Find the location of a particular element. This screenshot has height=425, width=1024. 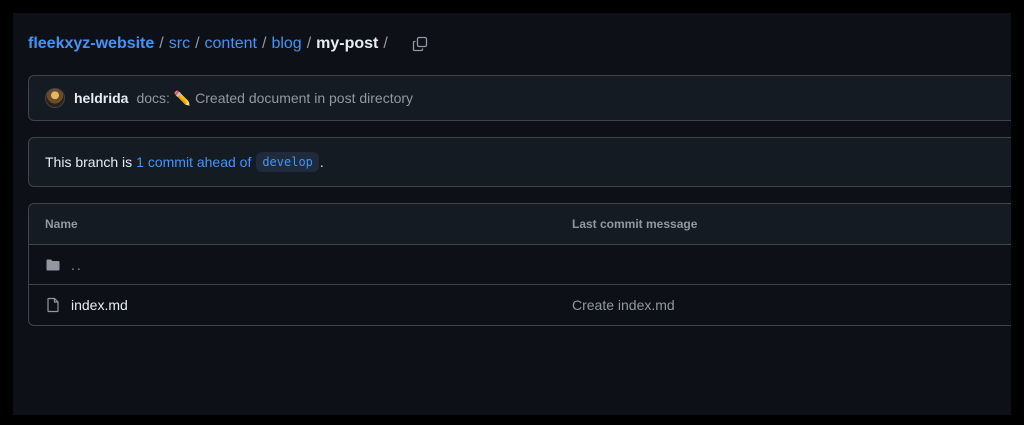

table-row-parent-directory: .. is located at coordinates (520, 265).